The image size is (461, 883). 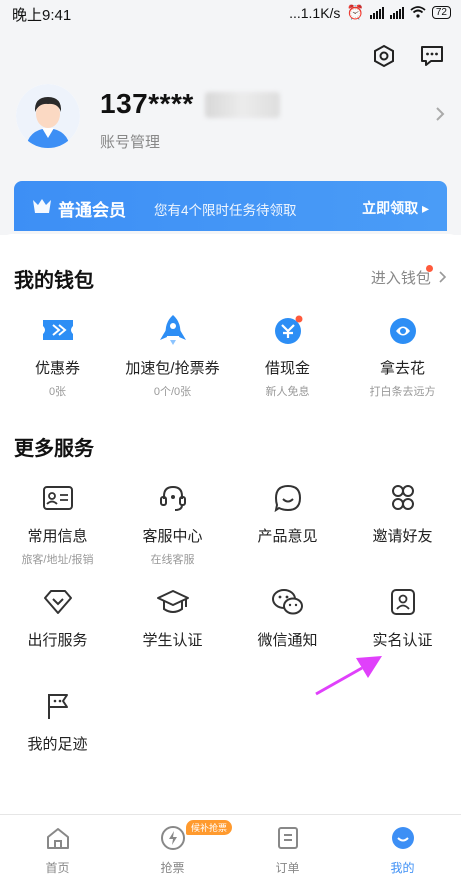 I want to click on avatar, so click(x=48, y=116).